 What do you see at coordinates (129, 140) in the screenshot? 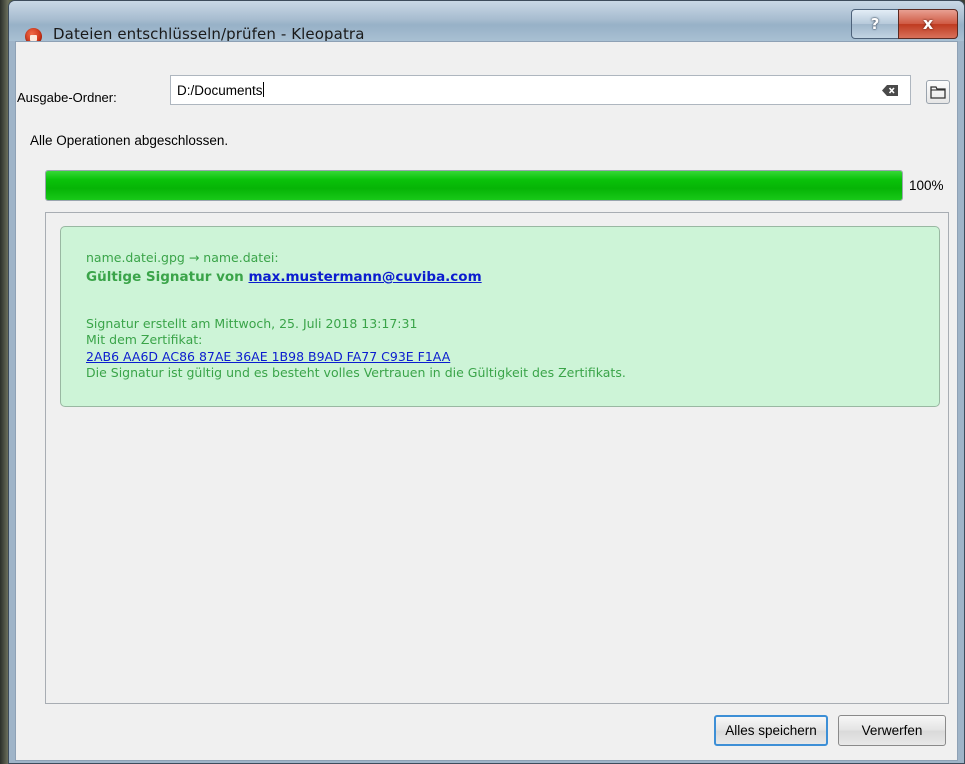
I see `status-message: Alle Operationen abgeschlossen.` at bounding box center [129, 140].